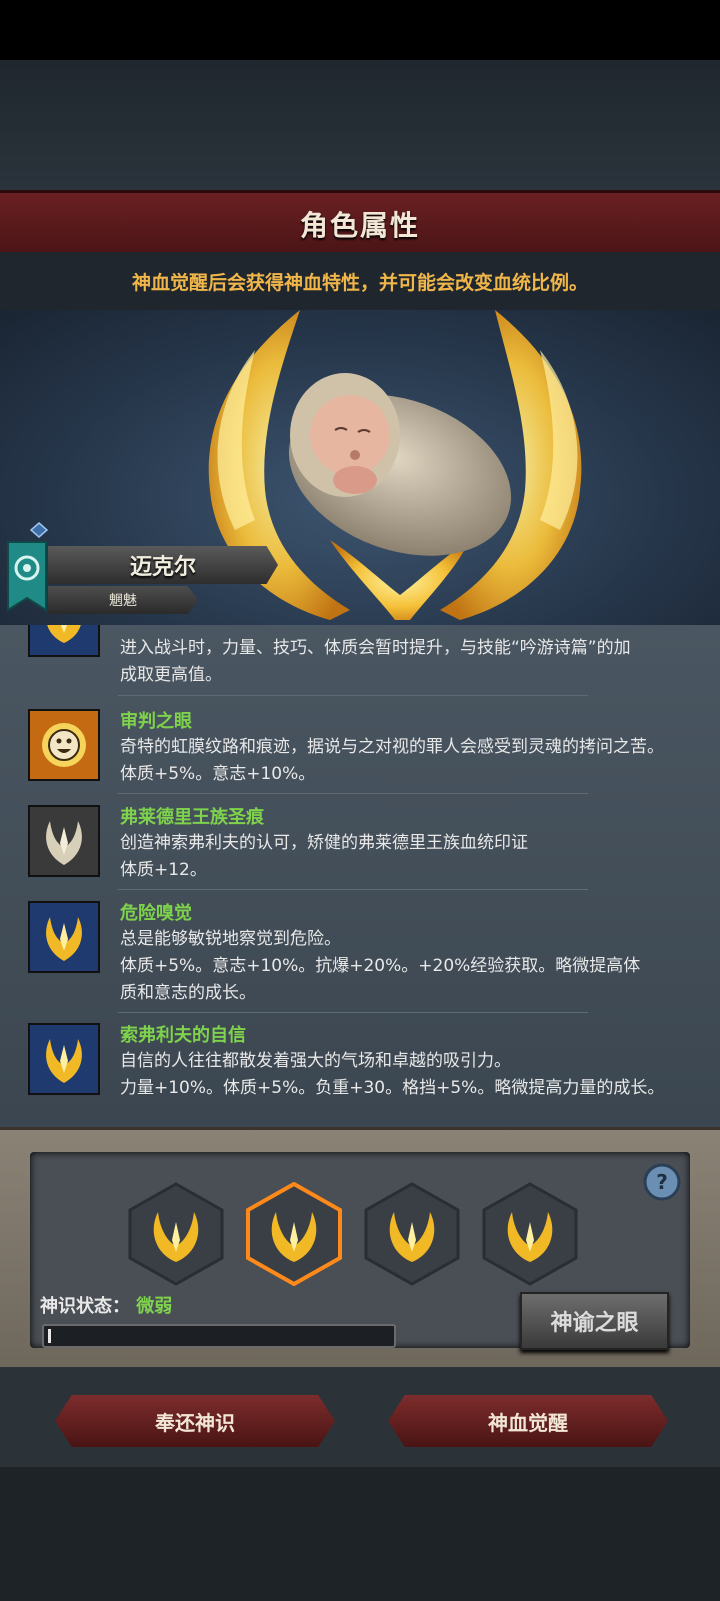 This screenshot has width=720, height=1601. What do you see at coordinates (183, 1035) in the screenshot?
I see `trait-name: 索弗利夫的自信` at bounding box center [183, 1035].